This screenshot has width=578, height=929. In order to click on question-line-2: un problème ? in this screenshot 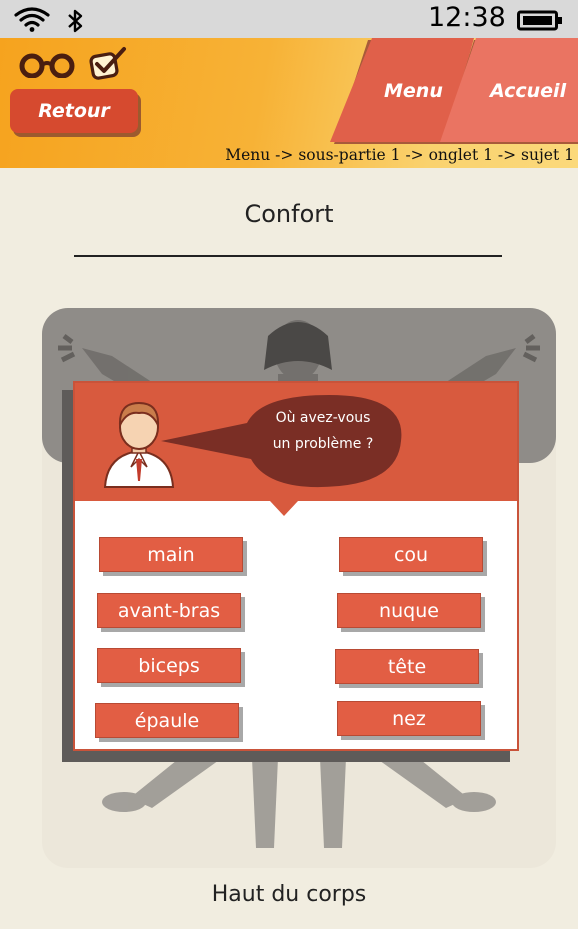, I will do `click(323, 444)`.